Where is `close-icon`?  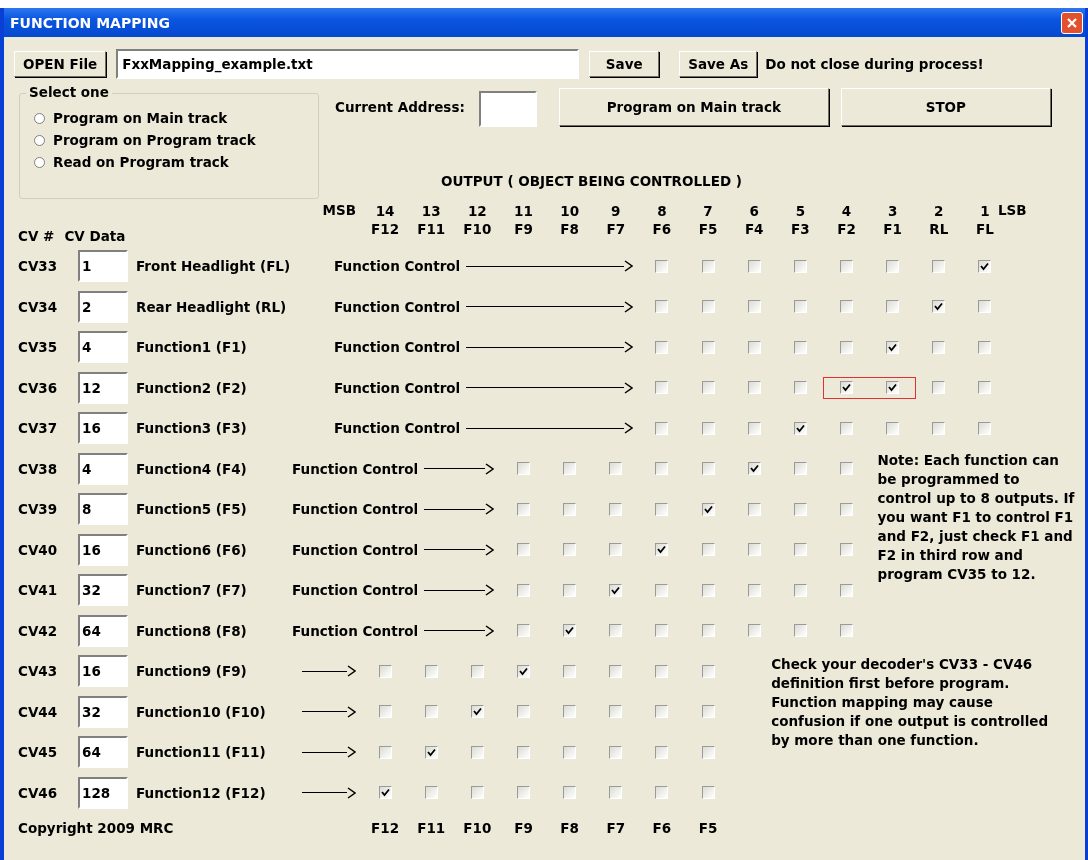
close-icon is located at coordinates (1072, 22).